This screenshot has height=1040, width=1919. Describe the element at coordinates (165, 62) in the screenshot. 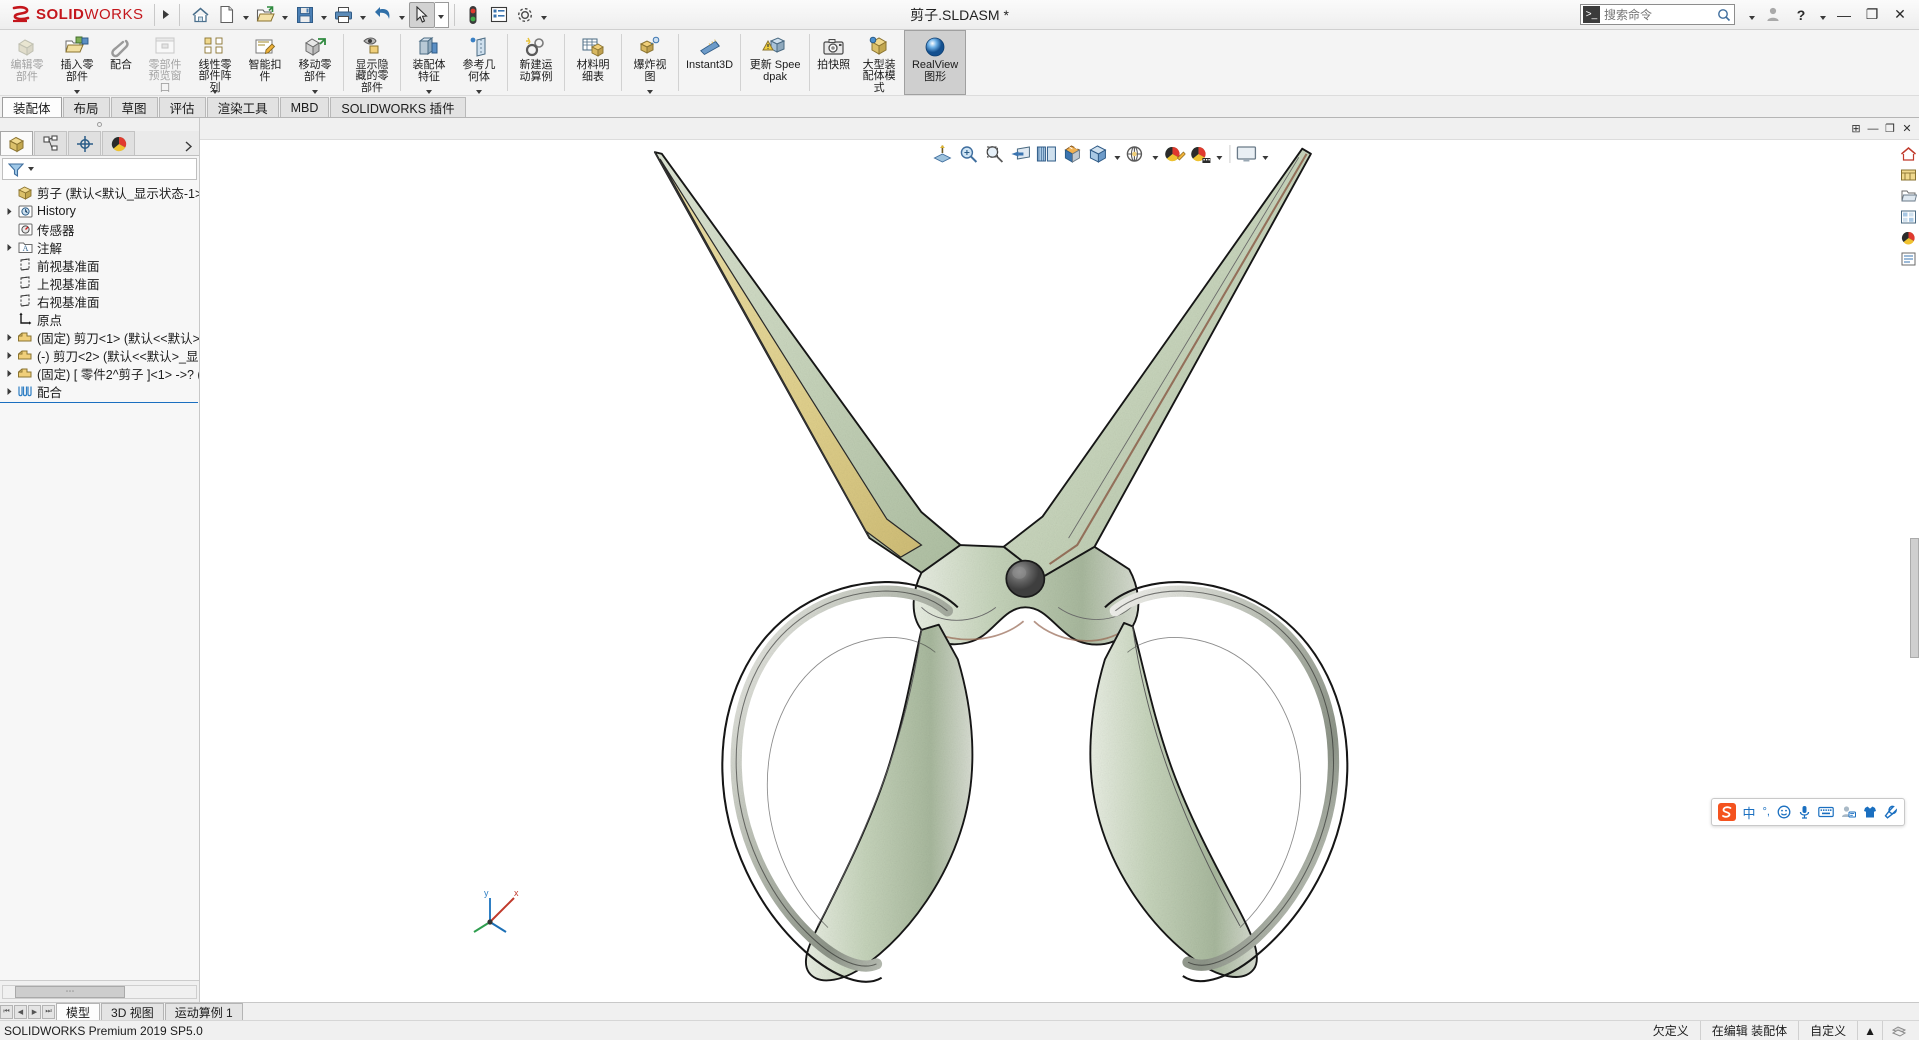

I see `component-preview-button: 零部件预览窗口` at that location.